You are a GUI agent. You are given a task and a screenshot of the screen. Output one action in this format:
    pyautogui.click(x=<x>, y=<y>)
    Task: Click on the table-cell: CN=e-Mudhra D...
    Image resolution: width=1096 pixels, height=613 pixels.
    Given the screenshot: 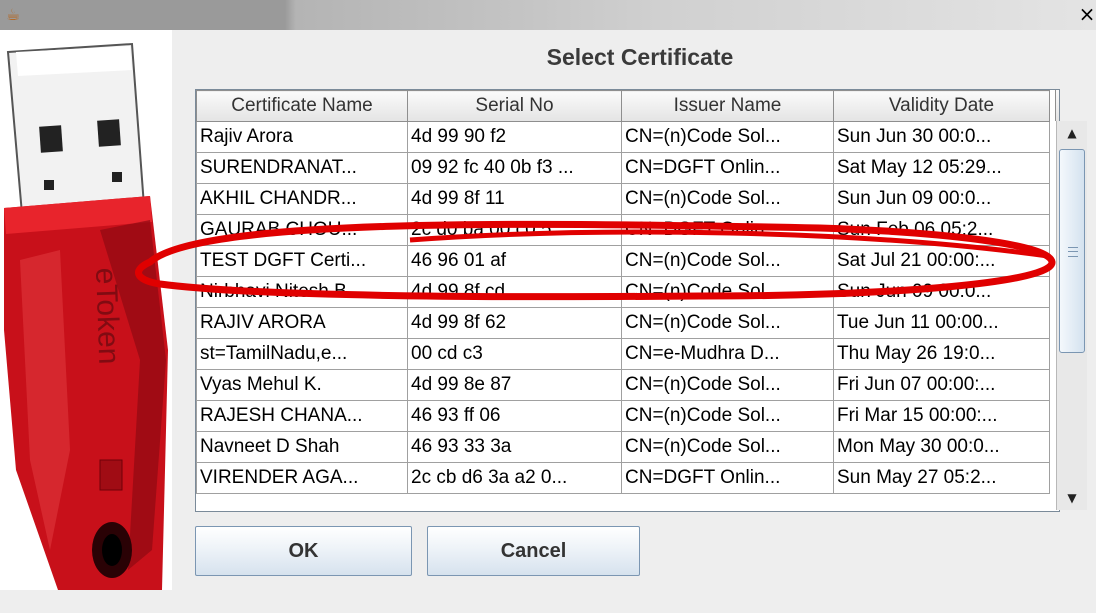 What is the action you would take?
    pyautogui.click(x=727, y=354)
    